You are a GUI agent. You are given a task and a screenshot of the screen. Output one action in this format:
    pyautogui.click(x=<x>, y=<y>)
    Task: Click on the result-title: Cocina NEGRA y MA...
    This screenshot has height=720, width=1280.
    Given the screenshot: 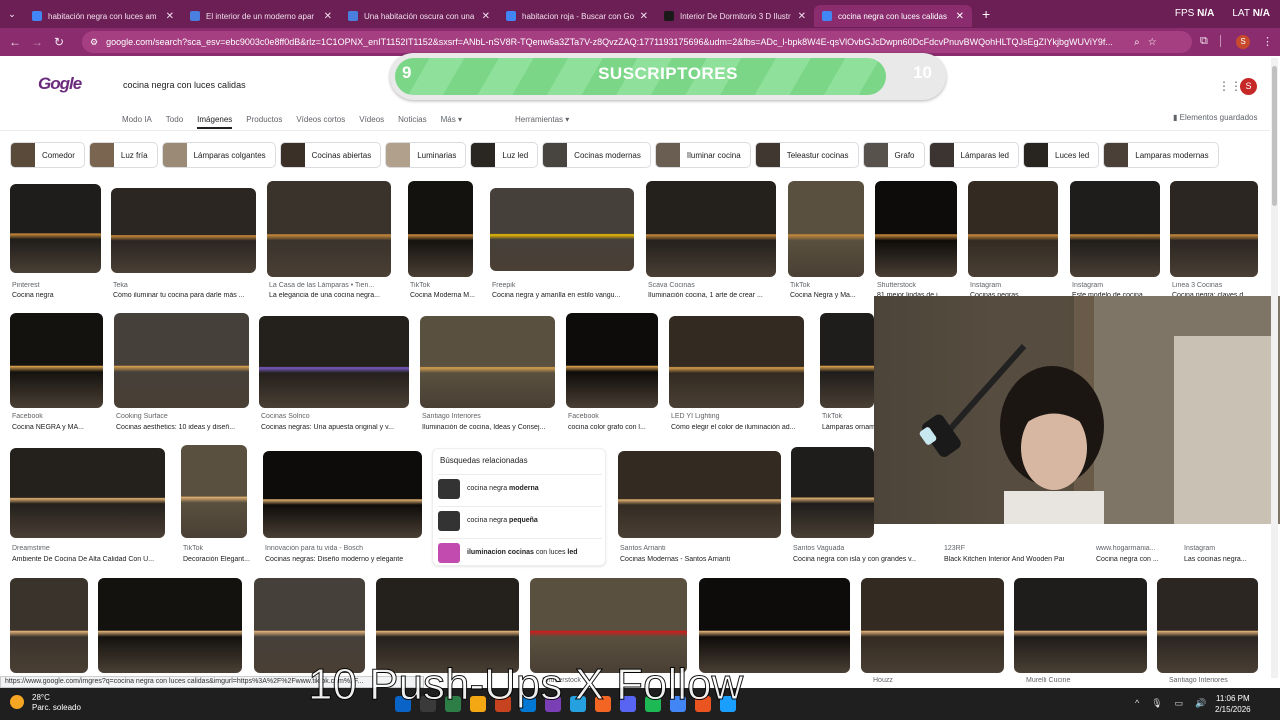 What is the action you would take?
    pyautogui.click(x=58, y=427)
    